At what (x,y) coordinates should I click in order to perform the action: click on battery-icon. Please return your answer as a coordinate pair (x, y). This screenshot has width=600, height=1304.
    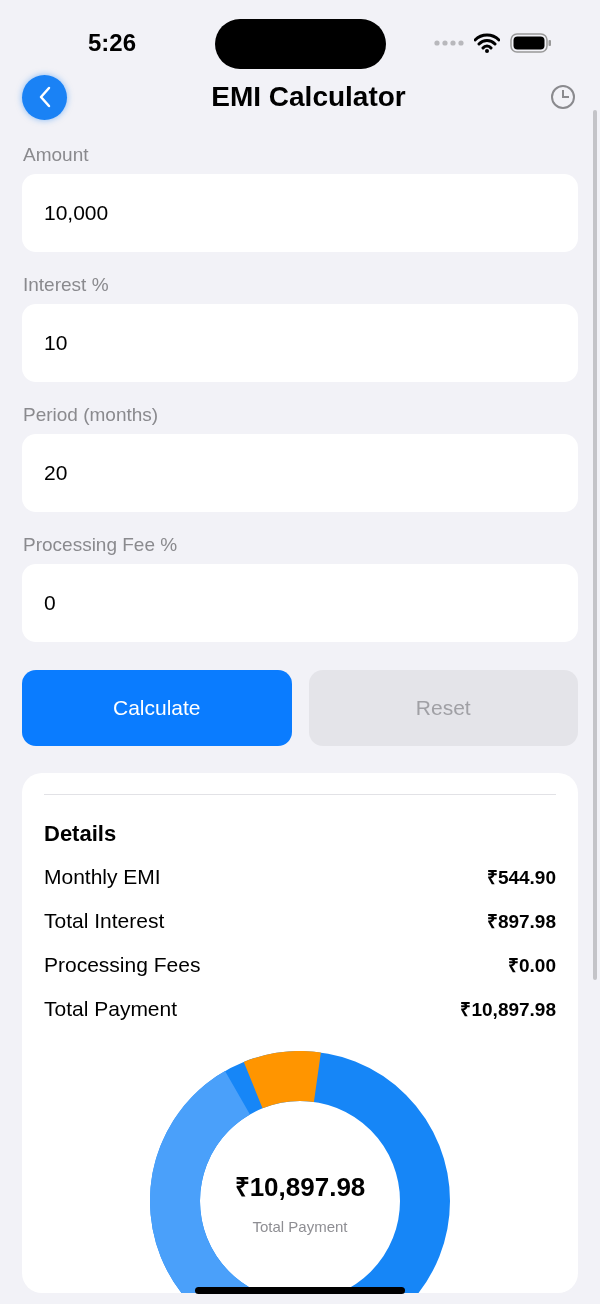
    Looking at the image, I should click on (531, 43).